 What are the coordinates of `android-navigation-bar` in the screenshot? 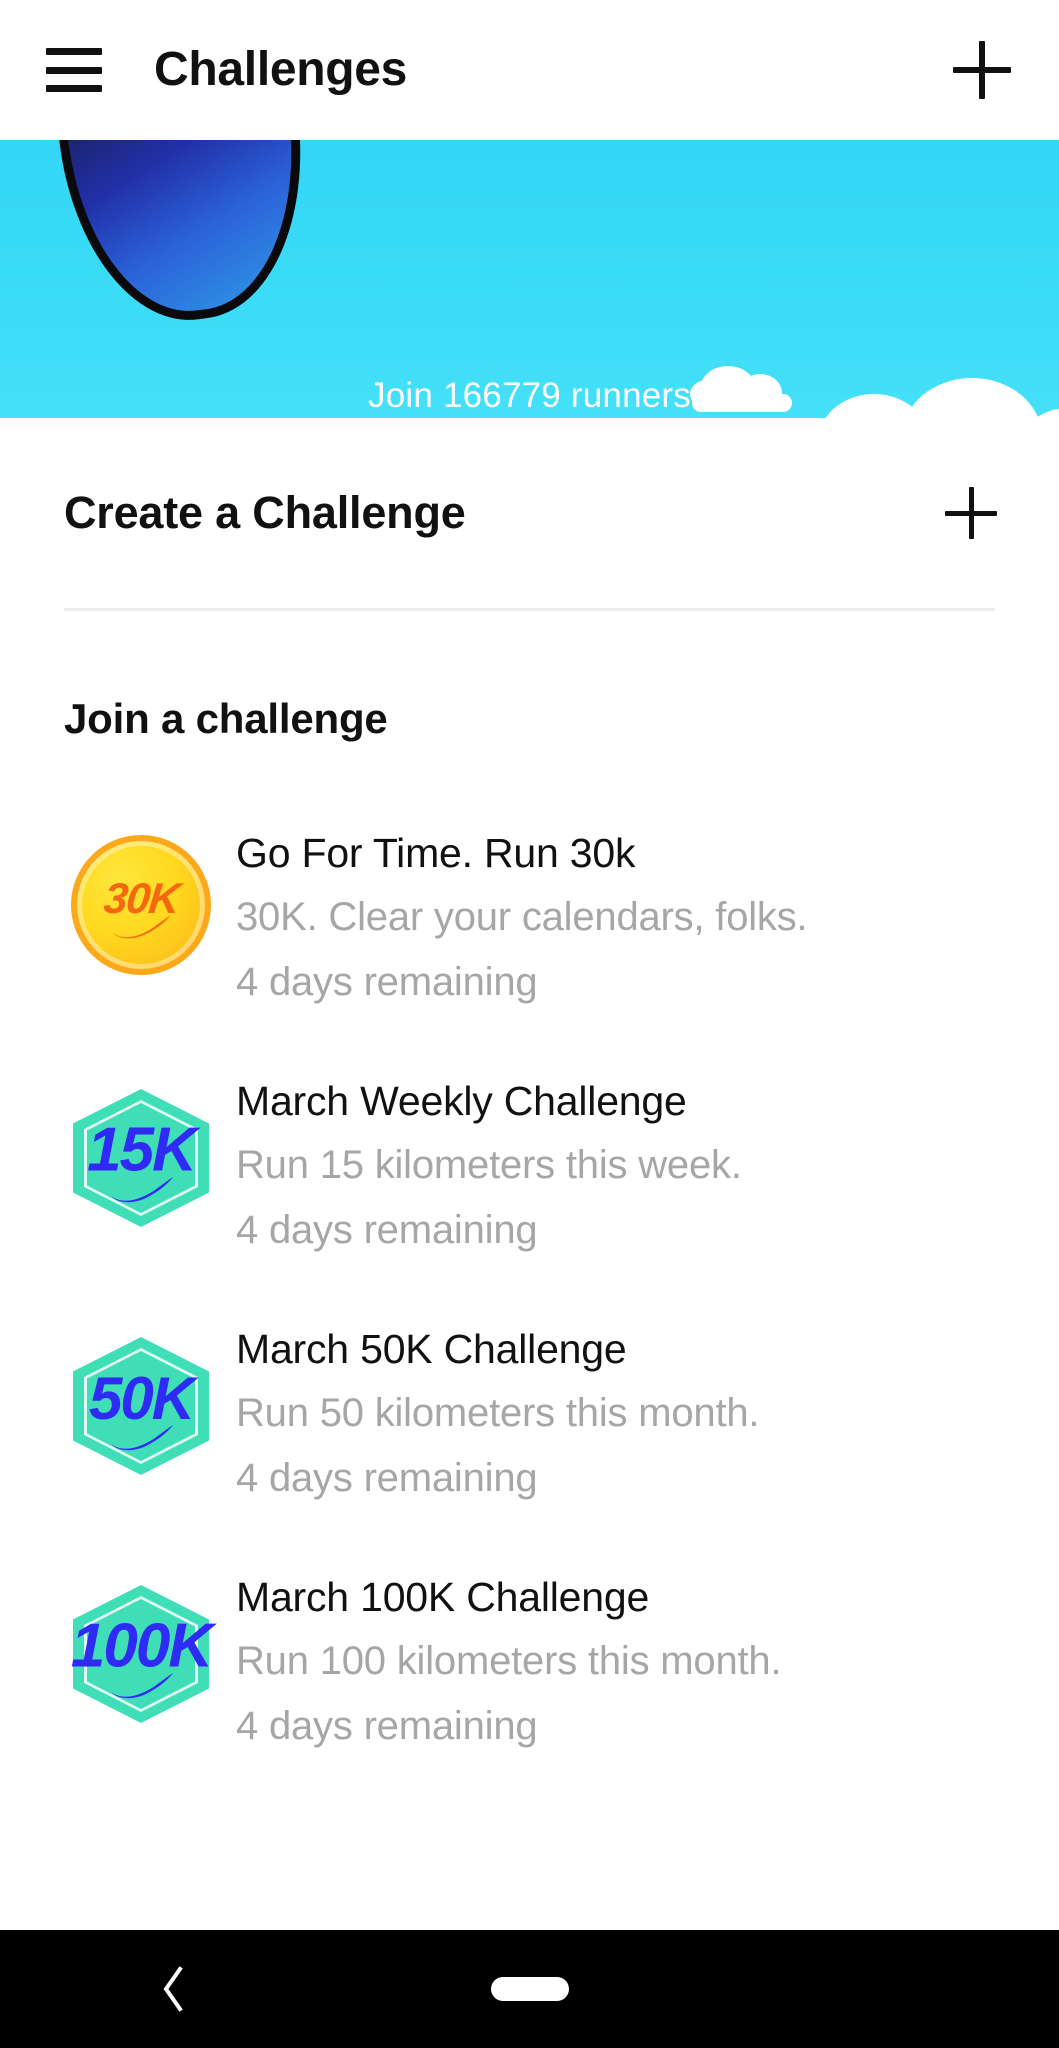 It's located at (529, 1989).